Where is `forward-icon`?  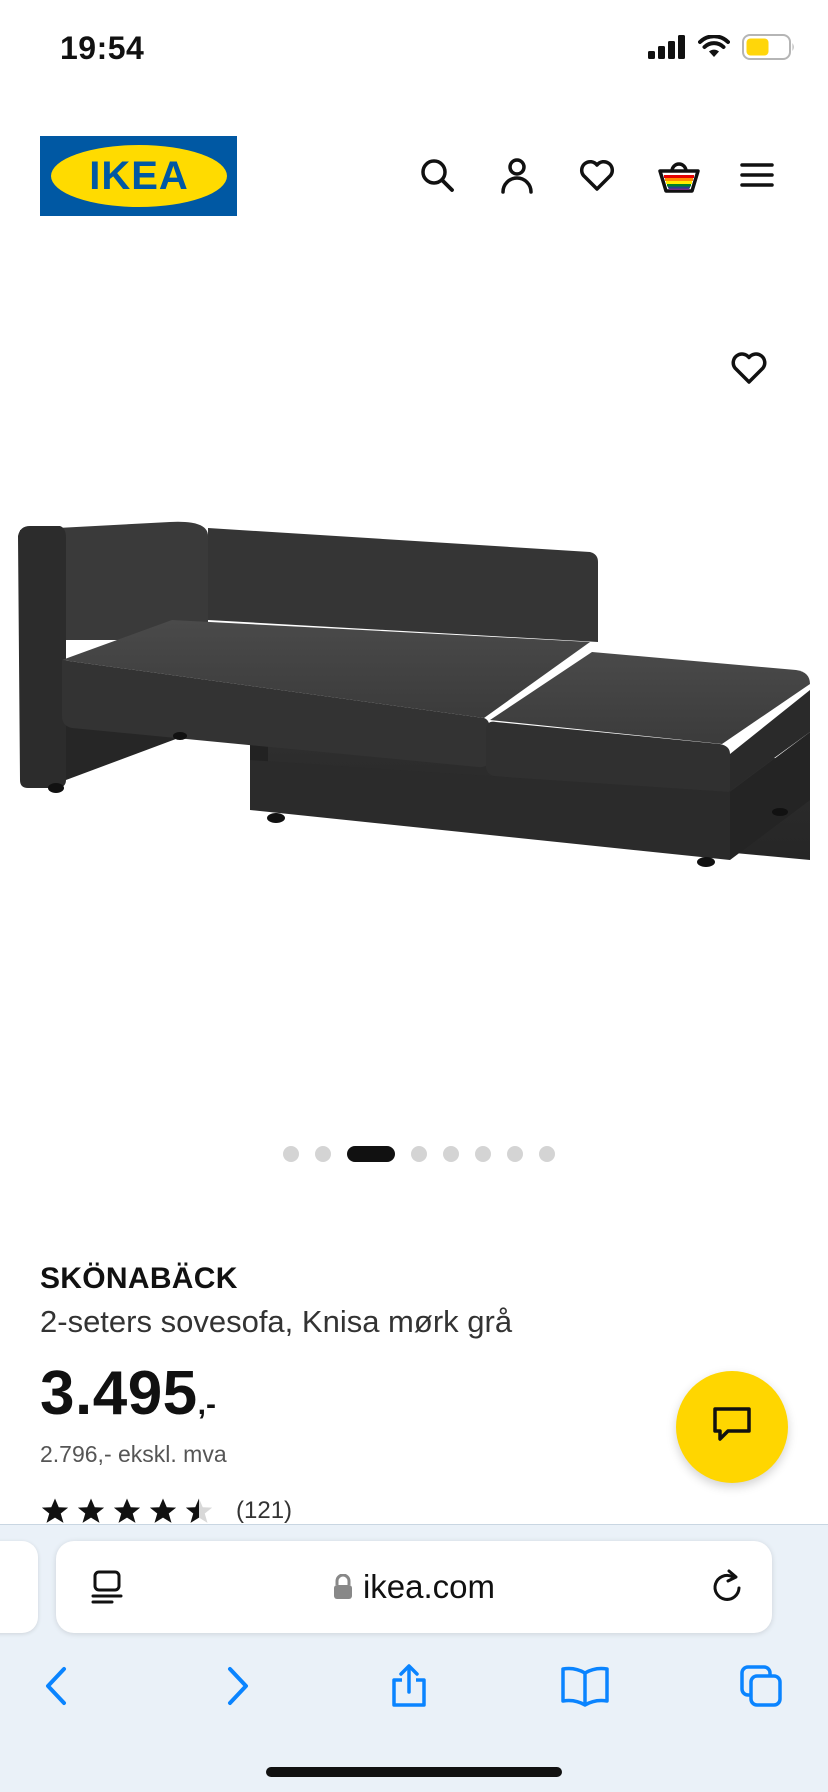 forward-icon is located at coordinates (237, 1686).